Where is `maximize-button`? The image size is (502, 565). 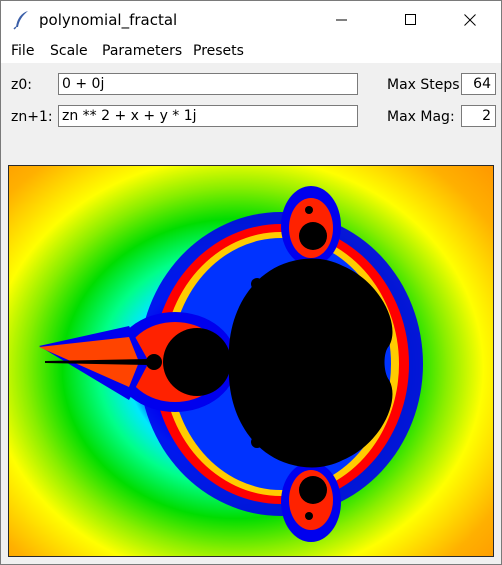 maximize-button is located at coordinates (411, 20).